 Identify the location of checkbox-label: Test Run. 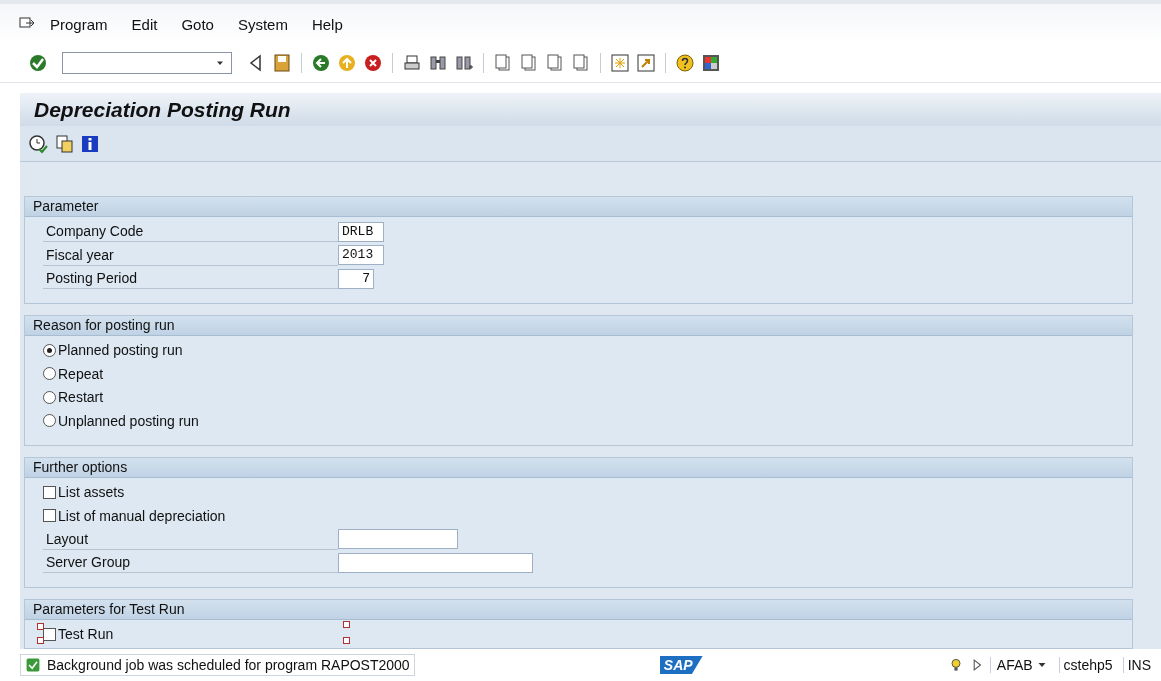
(86, 634).